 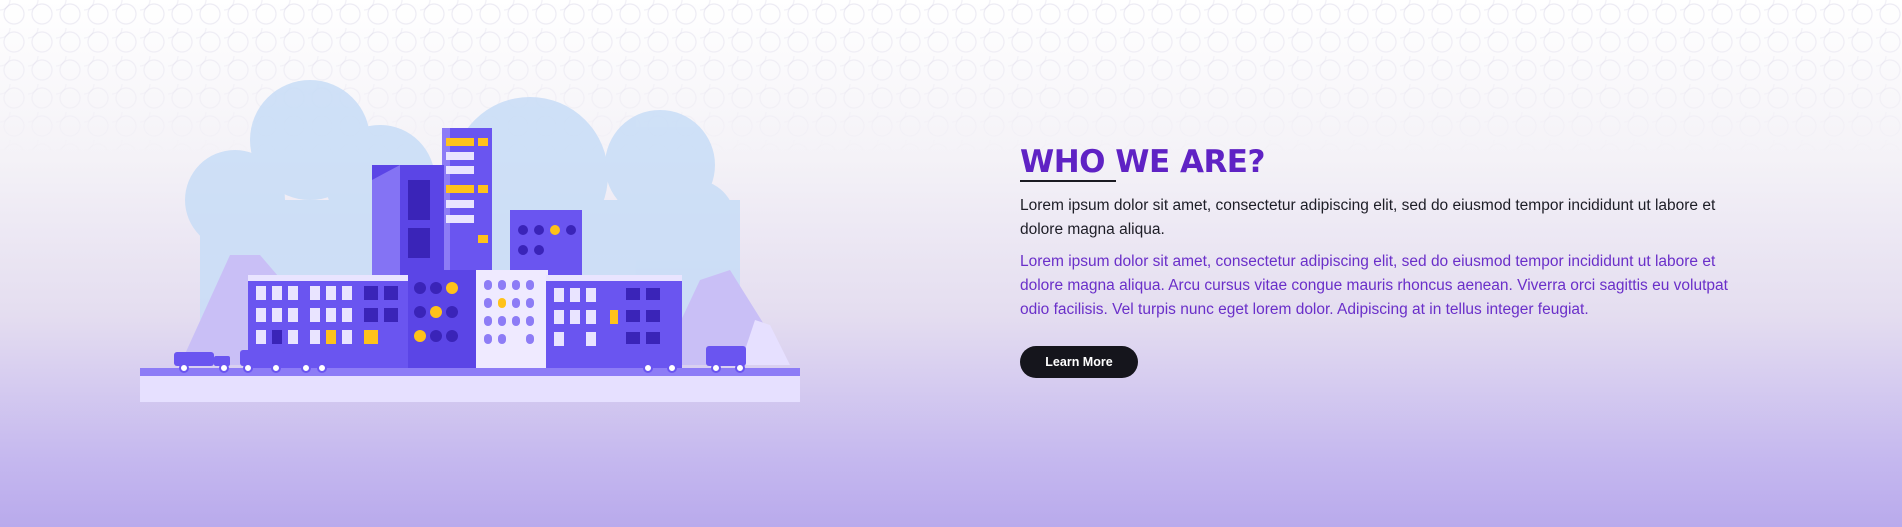 I want to click on learn-more-button: Learn More, so click(x=1079, y=362).